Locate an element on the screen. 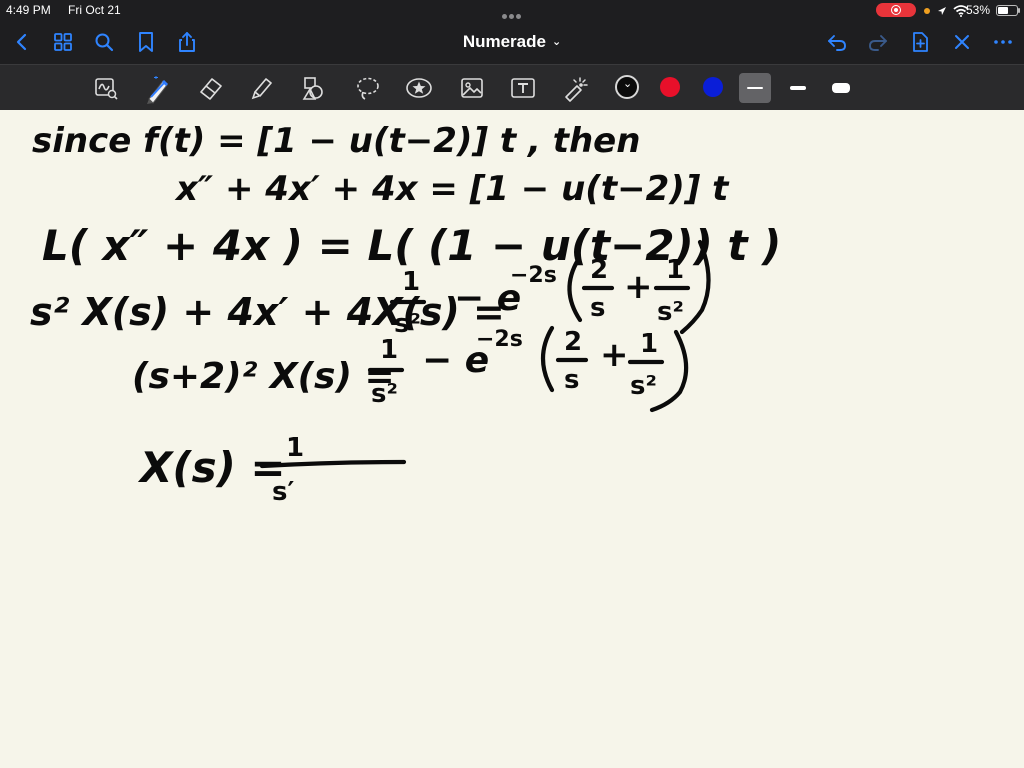  line-4-plus-sign: + is located at coordinates (638, 287).